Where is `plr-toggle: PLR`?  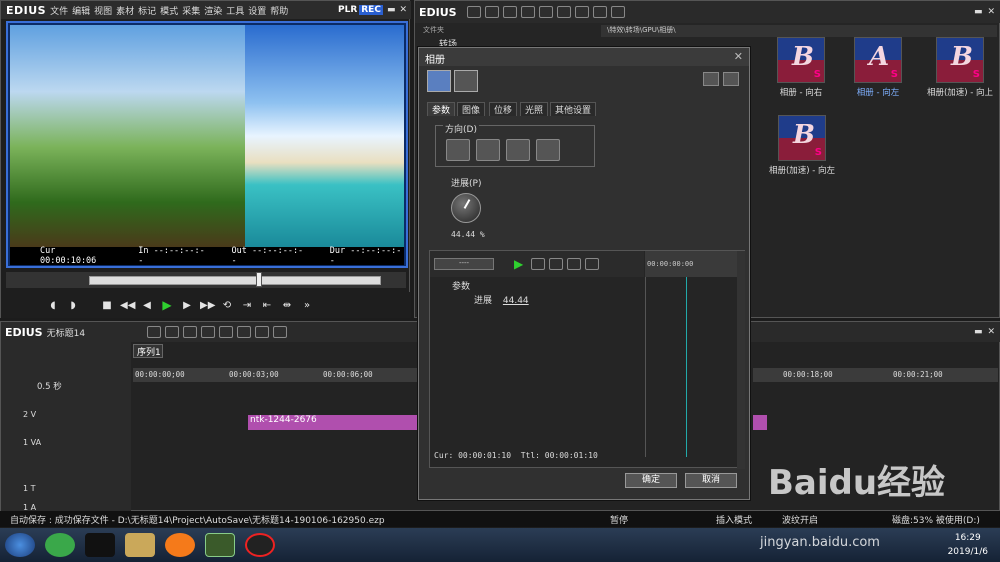 plr-toggle: PLR is located at coordinates (347, 10).